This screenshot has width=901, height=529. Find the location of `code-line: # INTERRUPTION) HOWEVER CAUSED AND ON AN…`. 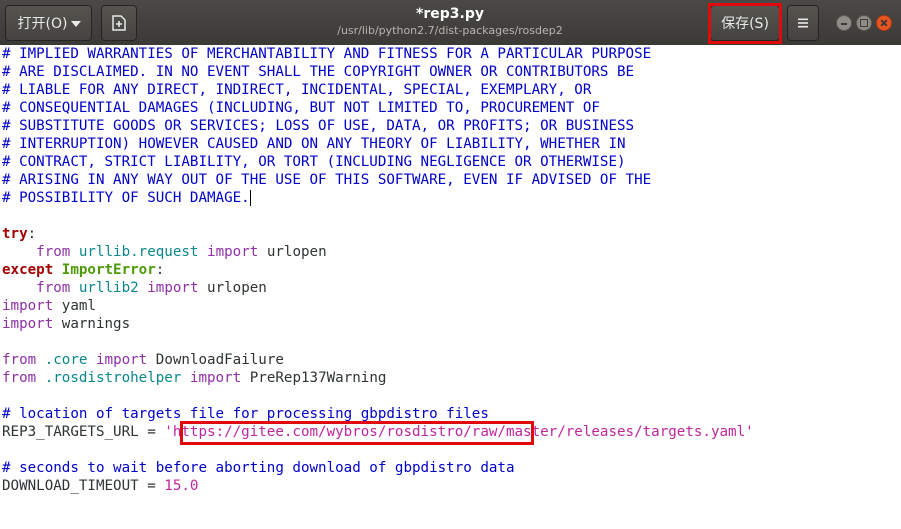

code-line: # INTERRUPTION) HOWEVER CAUSED AND ON AN… is located at coordinates (314, 144).